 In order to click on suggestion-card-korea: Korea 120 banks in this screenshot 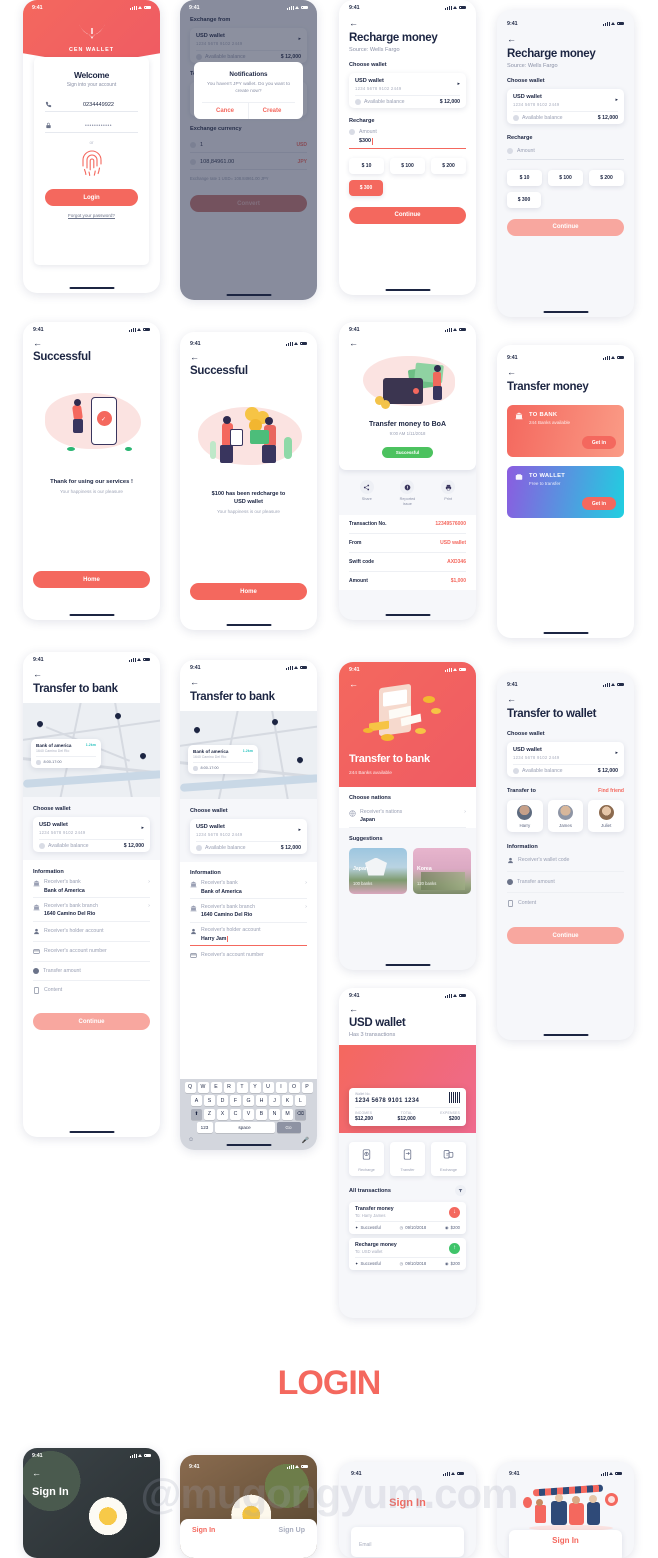, I will do `click(442, 870)`.